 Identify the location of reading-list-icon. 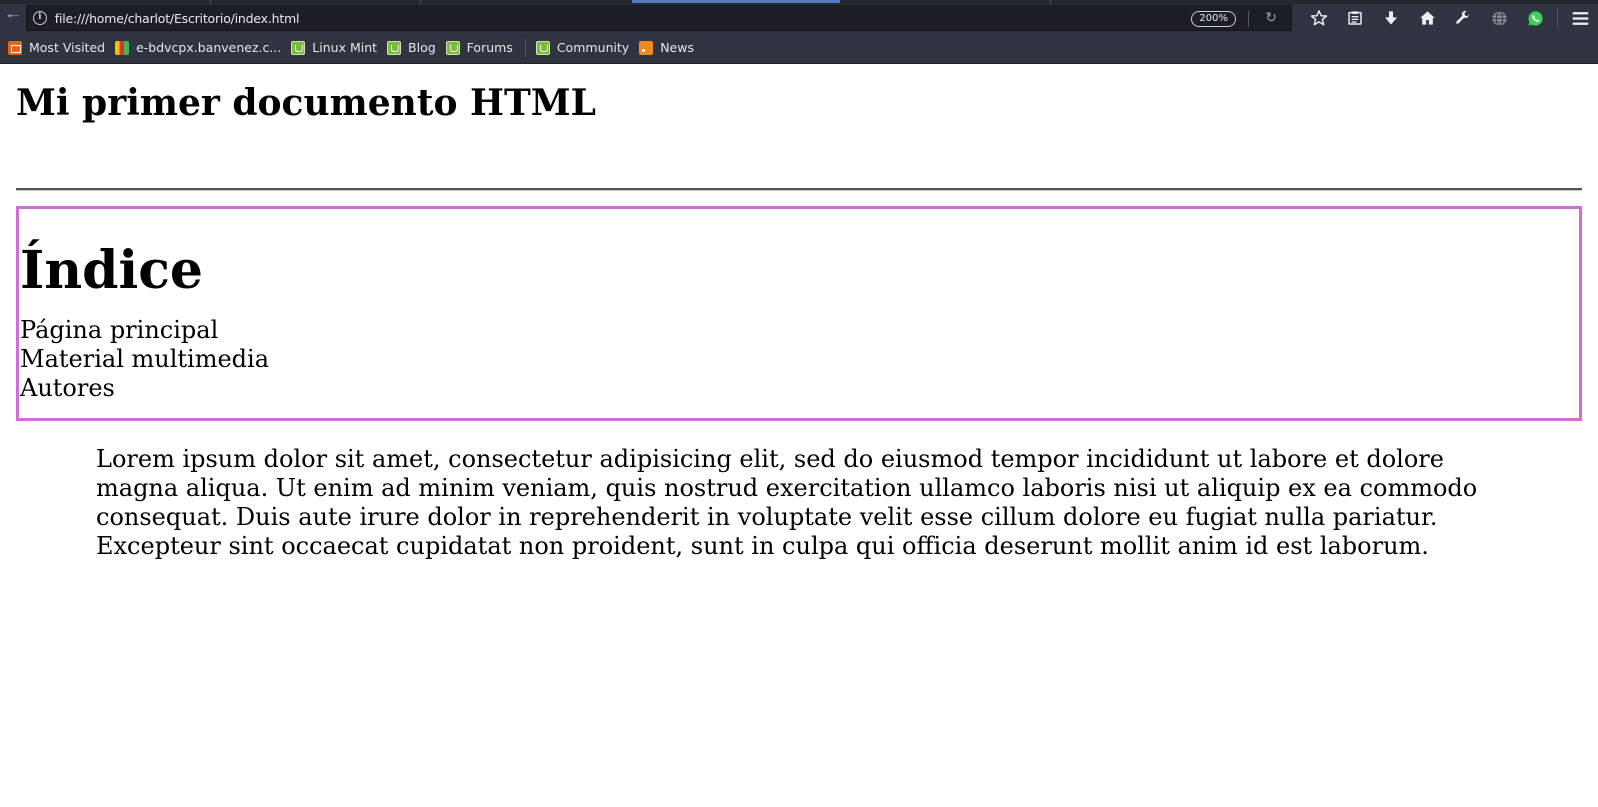
(1355, 18).